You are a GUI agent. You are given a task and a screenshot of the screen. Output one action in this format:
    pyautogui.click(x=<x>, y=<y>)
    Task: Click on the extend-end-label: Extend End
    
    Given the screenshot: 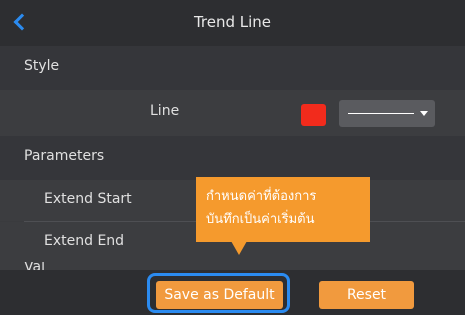 What is the action you would take?
    pyautogui.click(x=84, y=241)
    